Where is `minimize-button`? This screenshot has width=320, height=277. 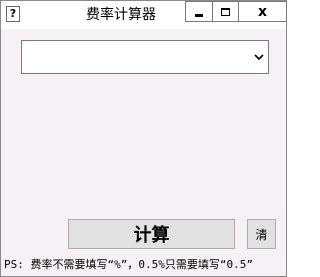 minimize-button is located at coordinates (199, 11).